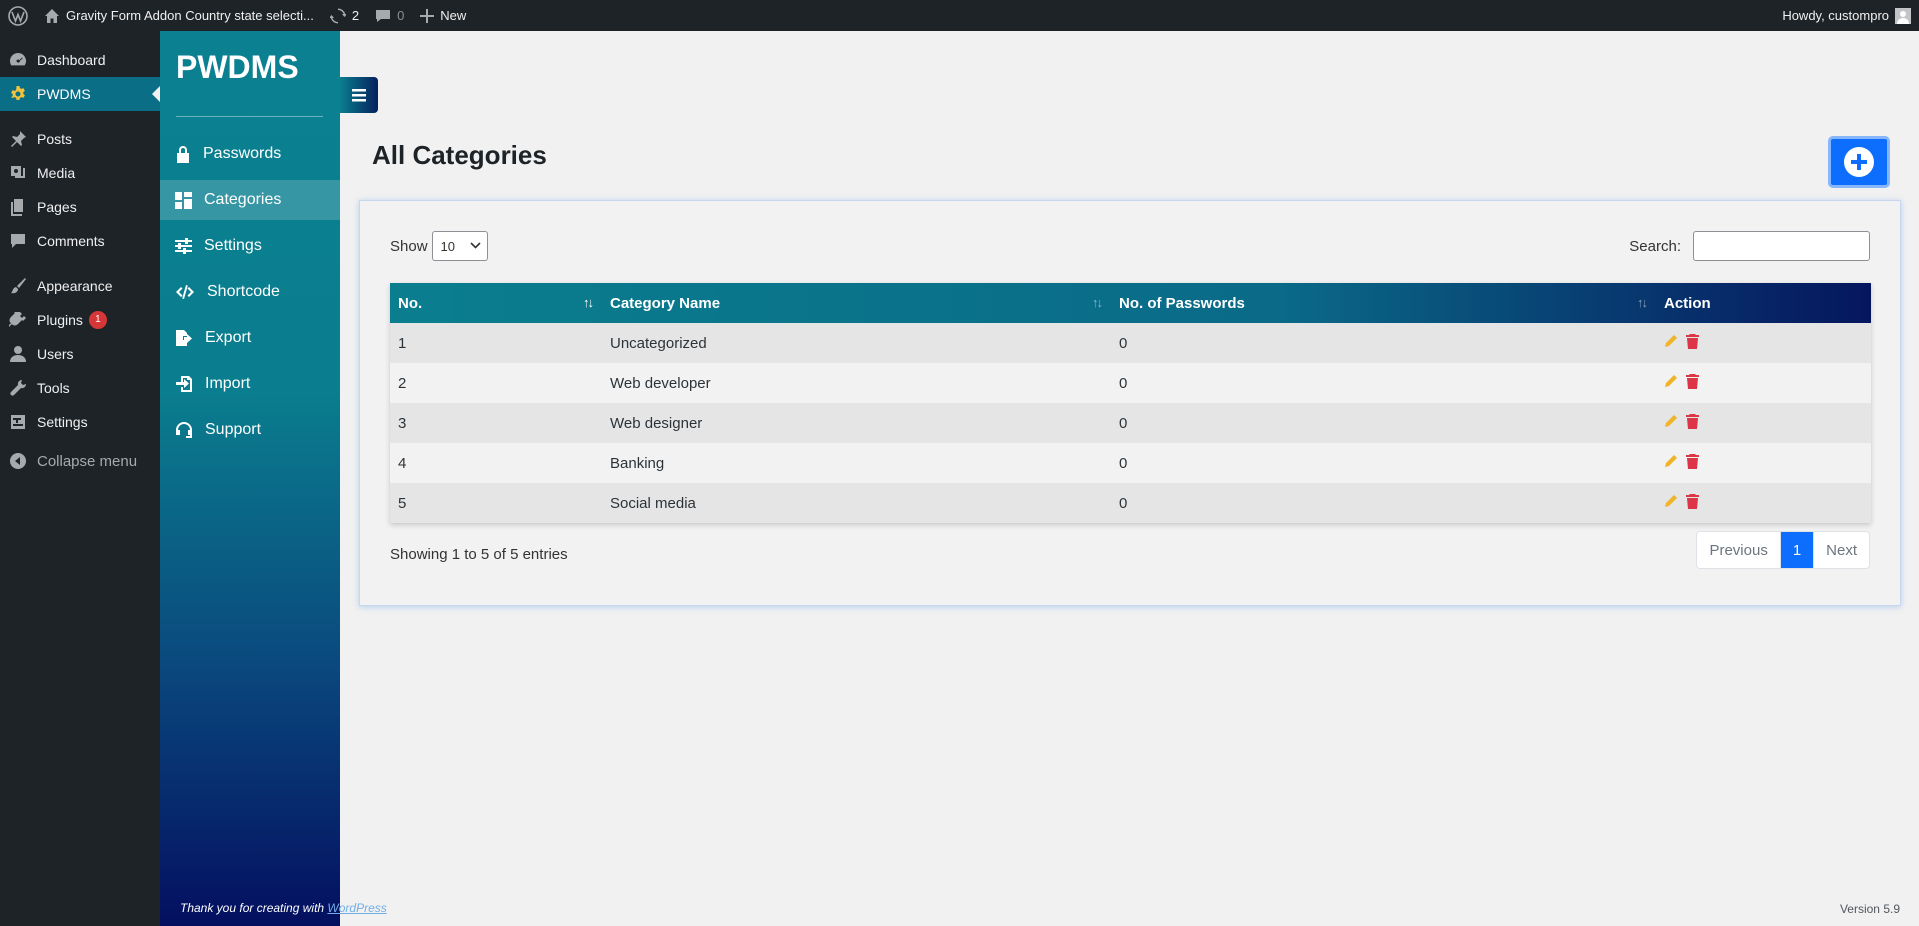  What do you see at coordinates (52, 15) in the screenshot?
I see `home-icon` at bounding box center [52, 15].